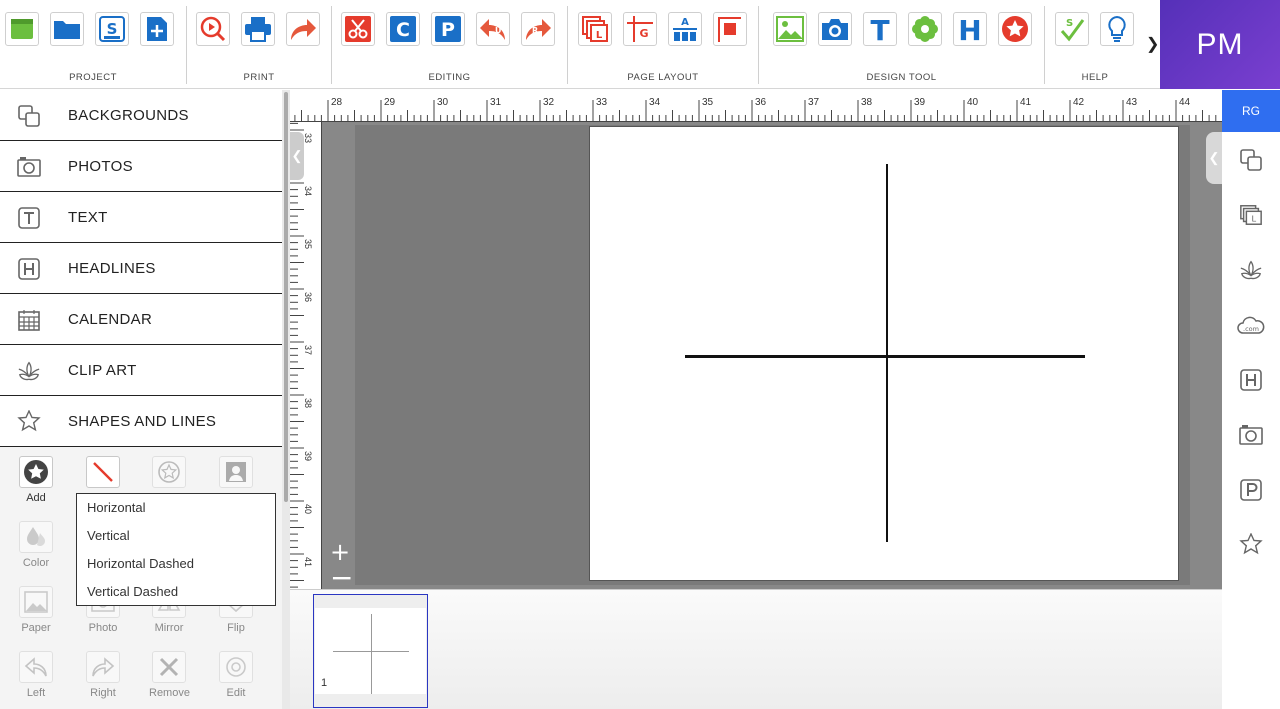  What do you see at coordinates (756, 106) in the screenshot?
I see `horizontal-ruler: 28 29 30 31 32 33 34 35 36 37 38 39 40 41 42 43 44` at bounding box center [756, 106].